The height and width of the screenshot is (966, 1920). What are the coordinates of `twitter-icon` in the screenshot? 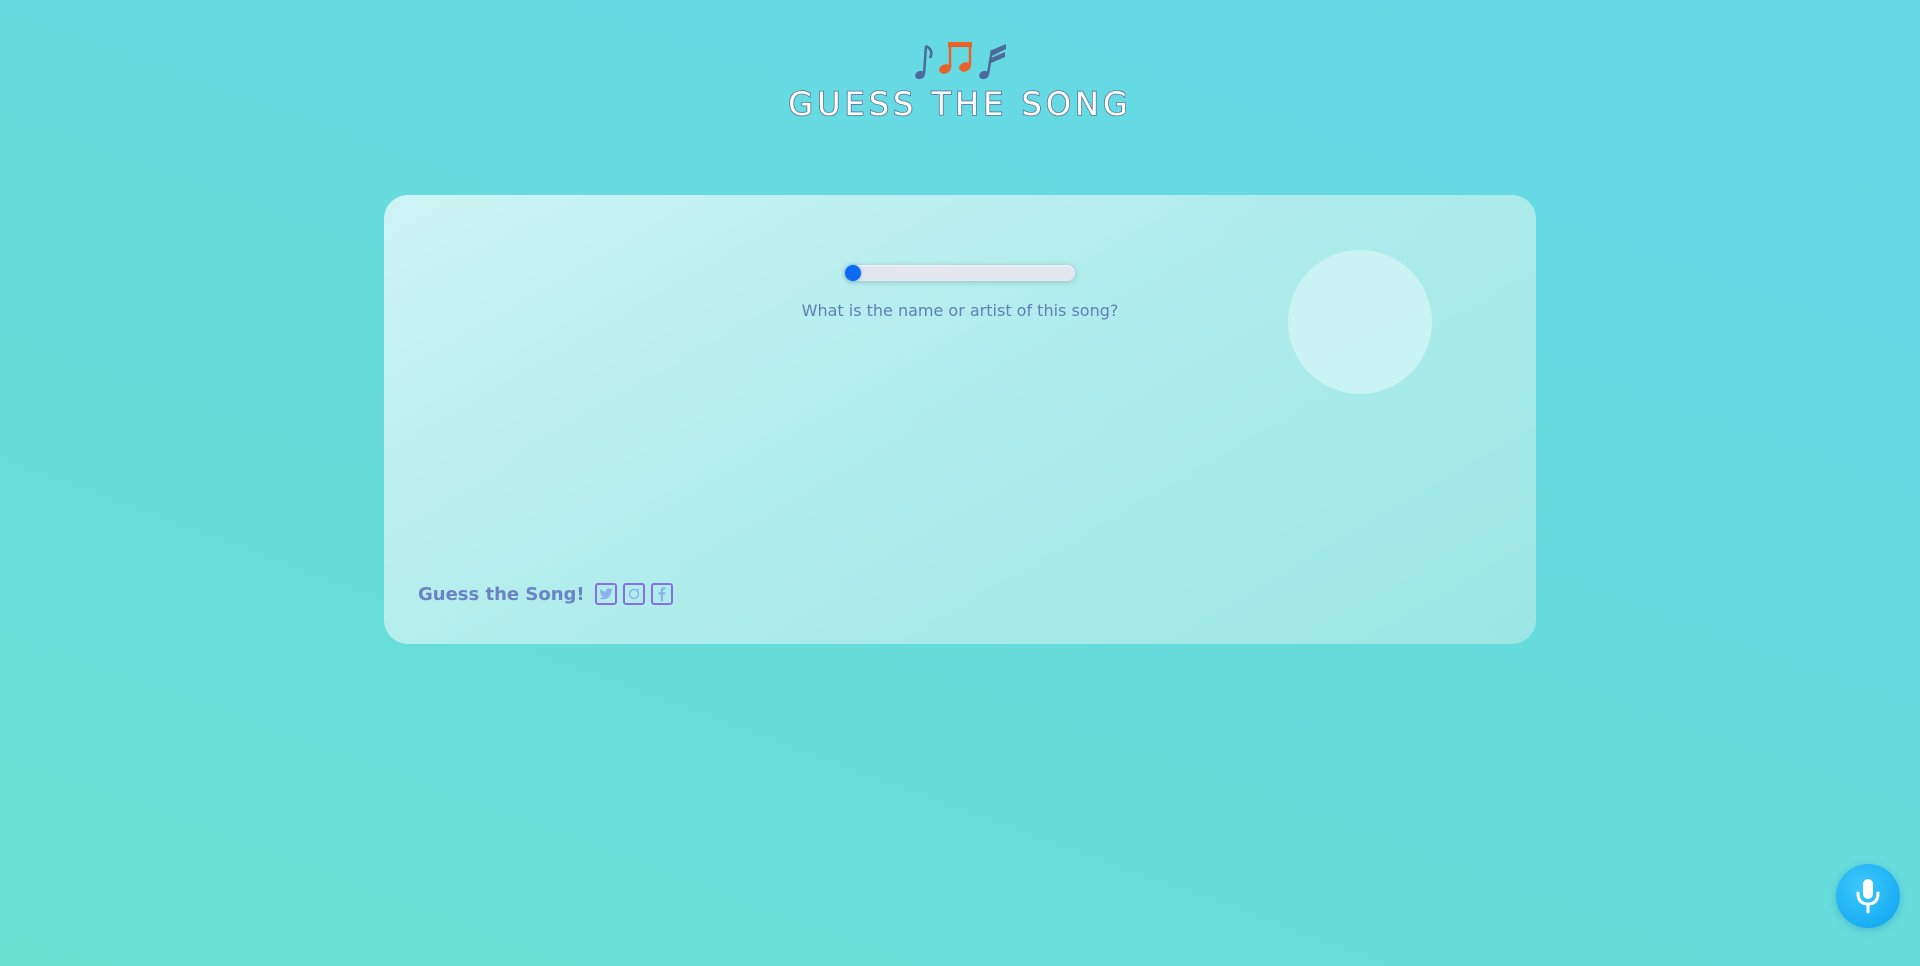 It's located at (605, 594).